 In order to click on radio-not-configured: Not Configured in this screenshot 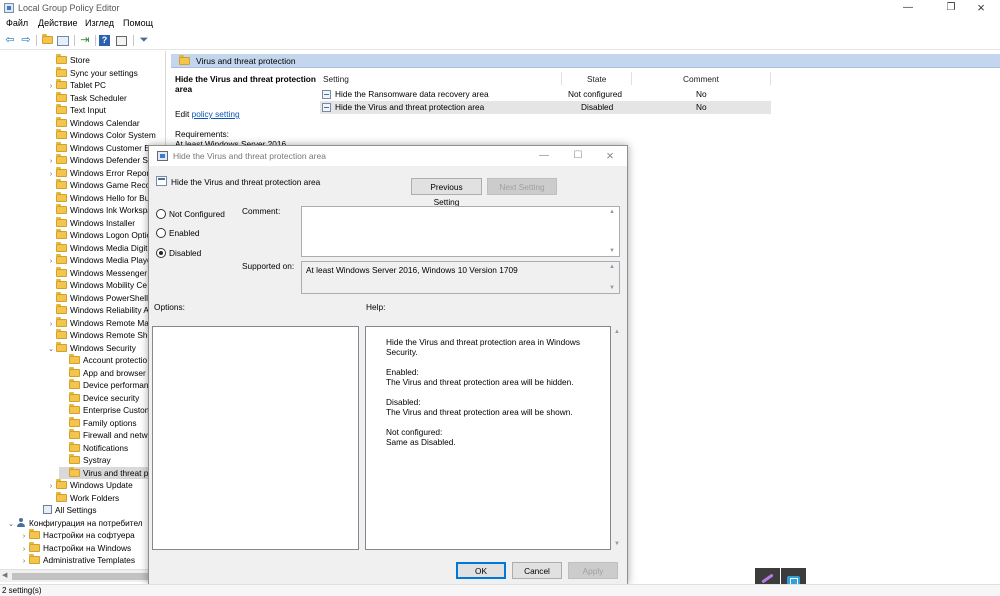, I will do `click(190, 214)`.